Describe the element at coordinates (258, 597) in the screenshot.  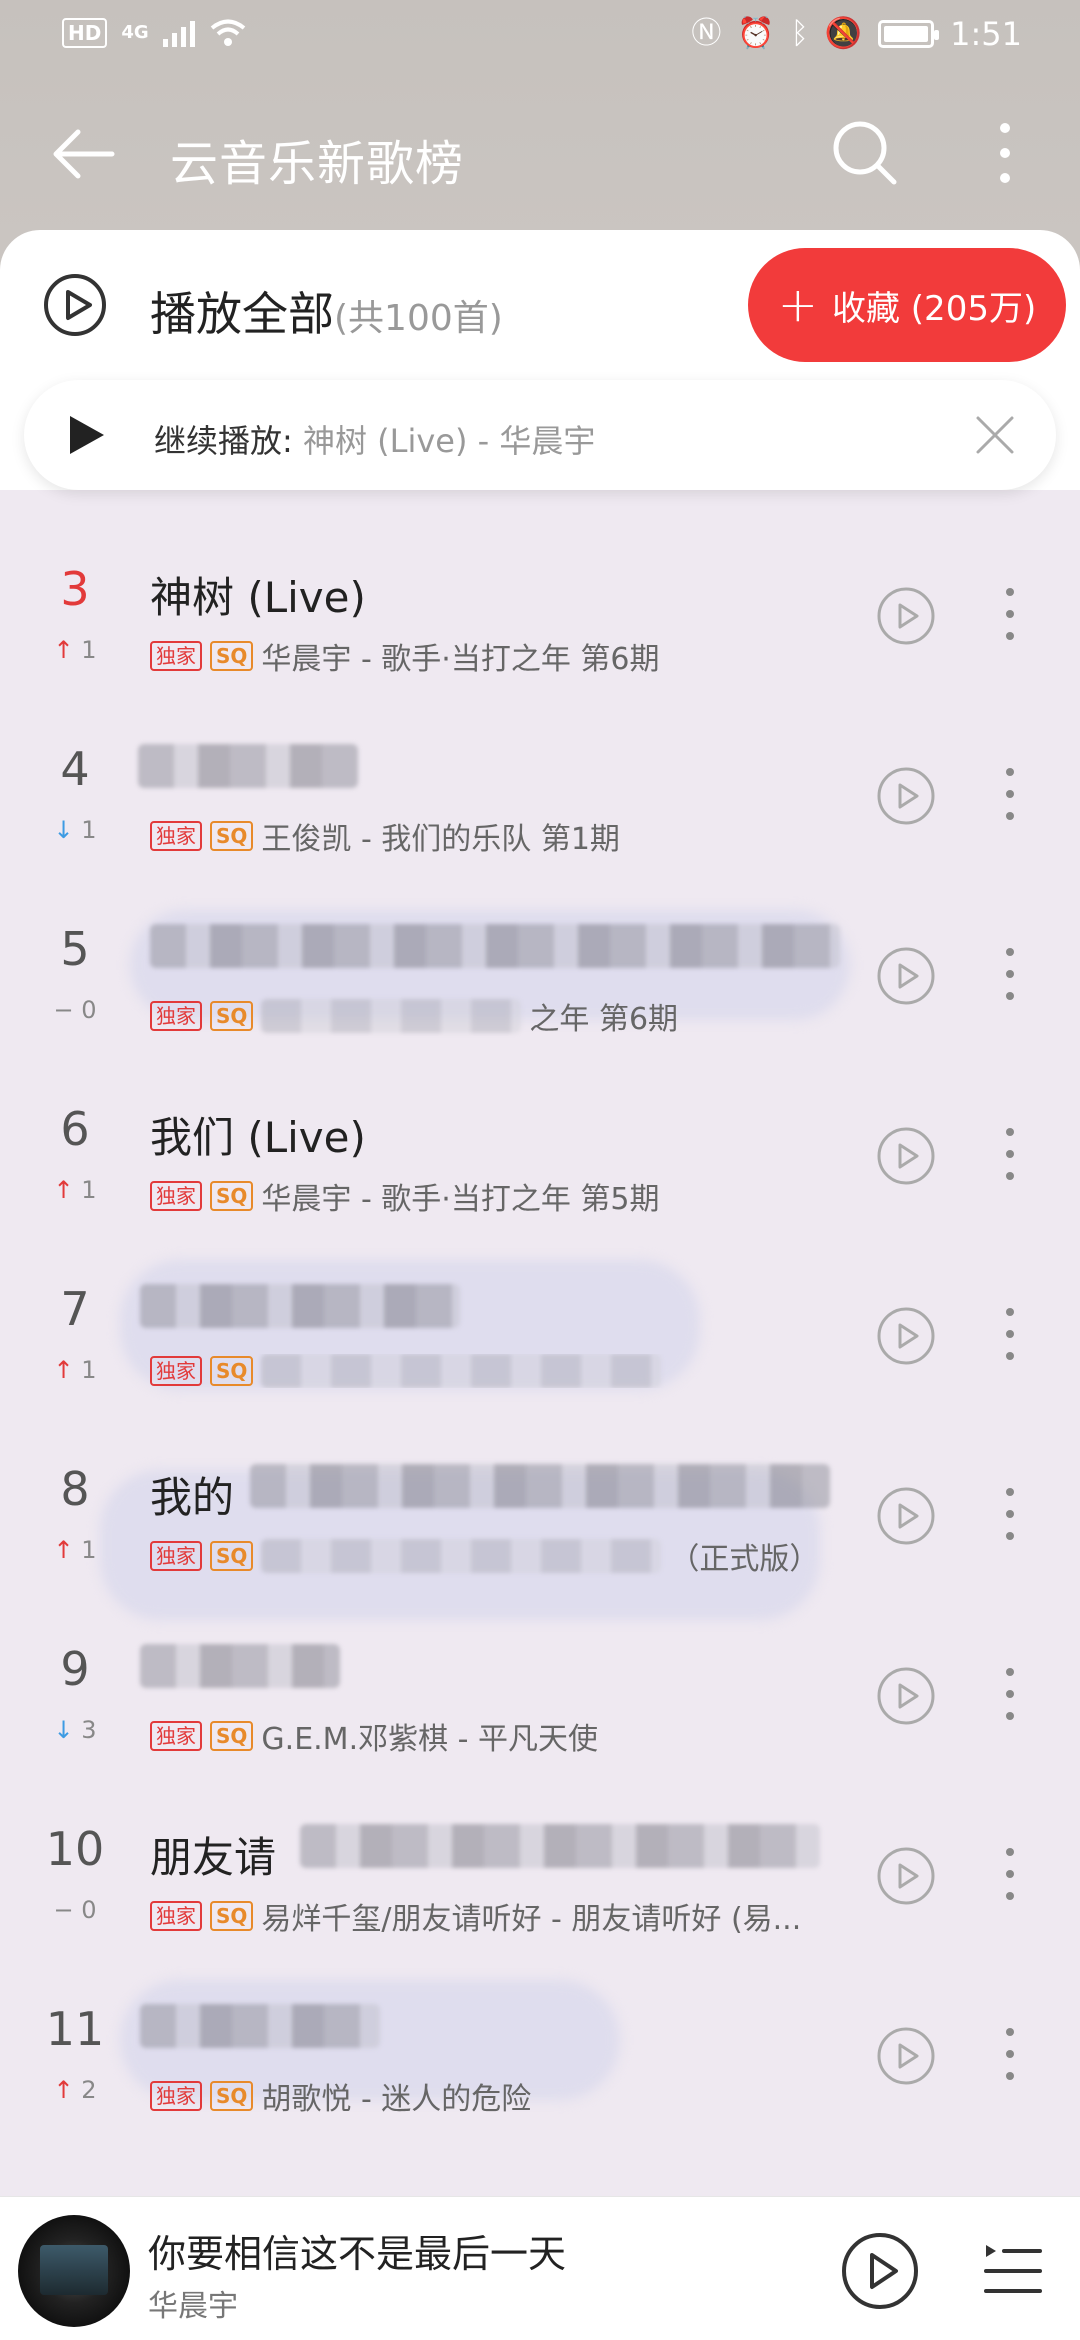
I see `song-title: 神树 (Live)` at that location.